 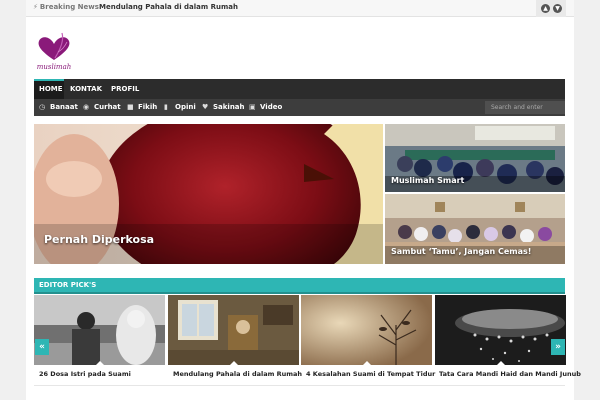 I want to click on category-item-banaat: ◷ Banaat, so click(x=58, y=107).